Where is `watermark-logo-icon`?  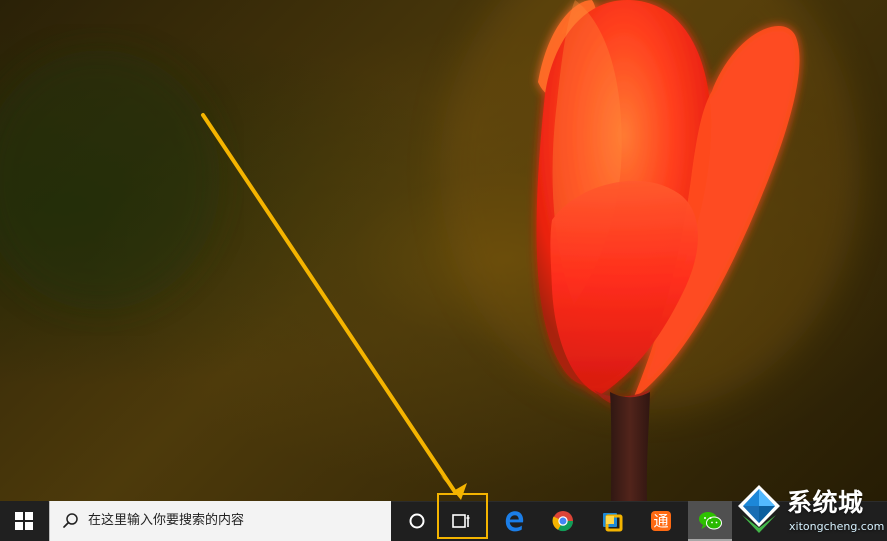 watermark-logo-icon is located at coordinates (759, 509).